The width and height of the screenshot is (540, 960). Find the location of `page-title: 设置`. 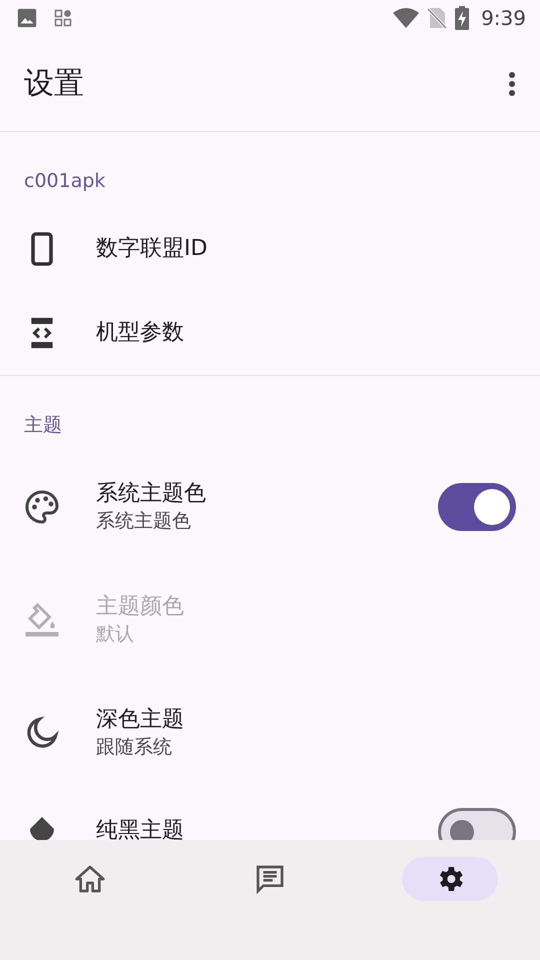

page-title: 设置 is located at coordinates (54, 84).